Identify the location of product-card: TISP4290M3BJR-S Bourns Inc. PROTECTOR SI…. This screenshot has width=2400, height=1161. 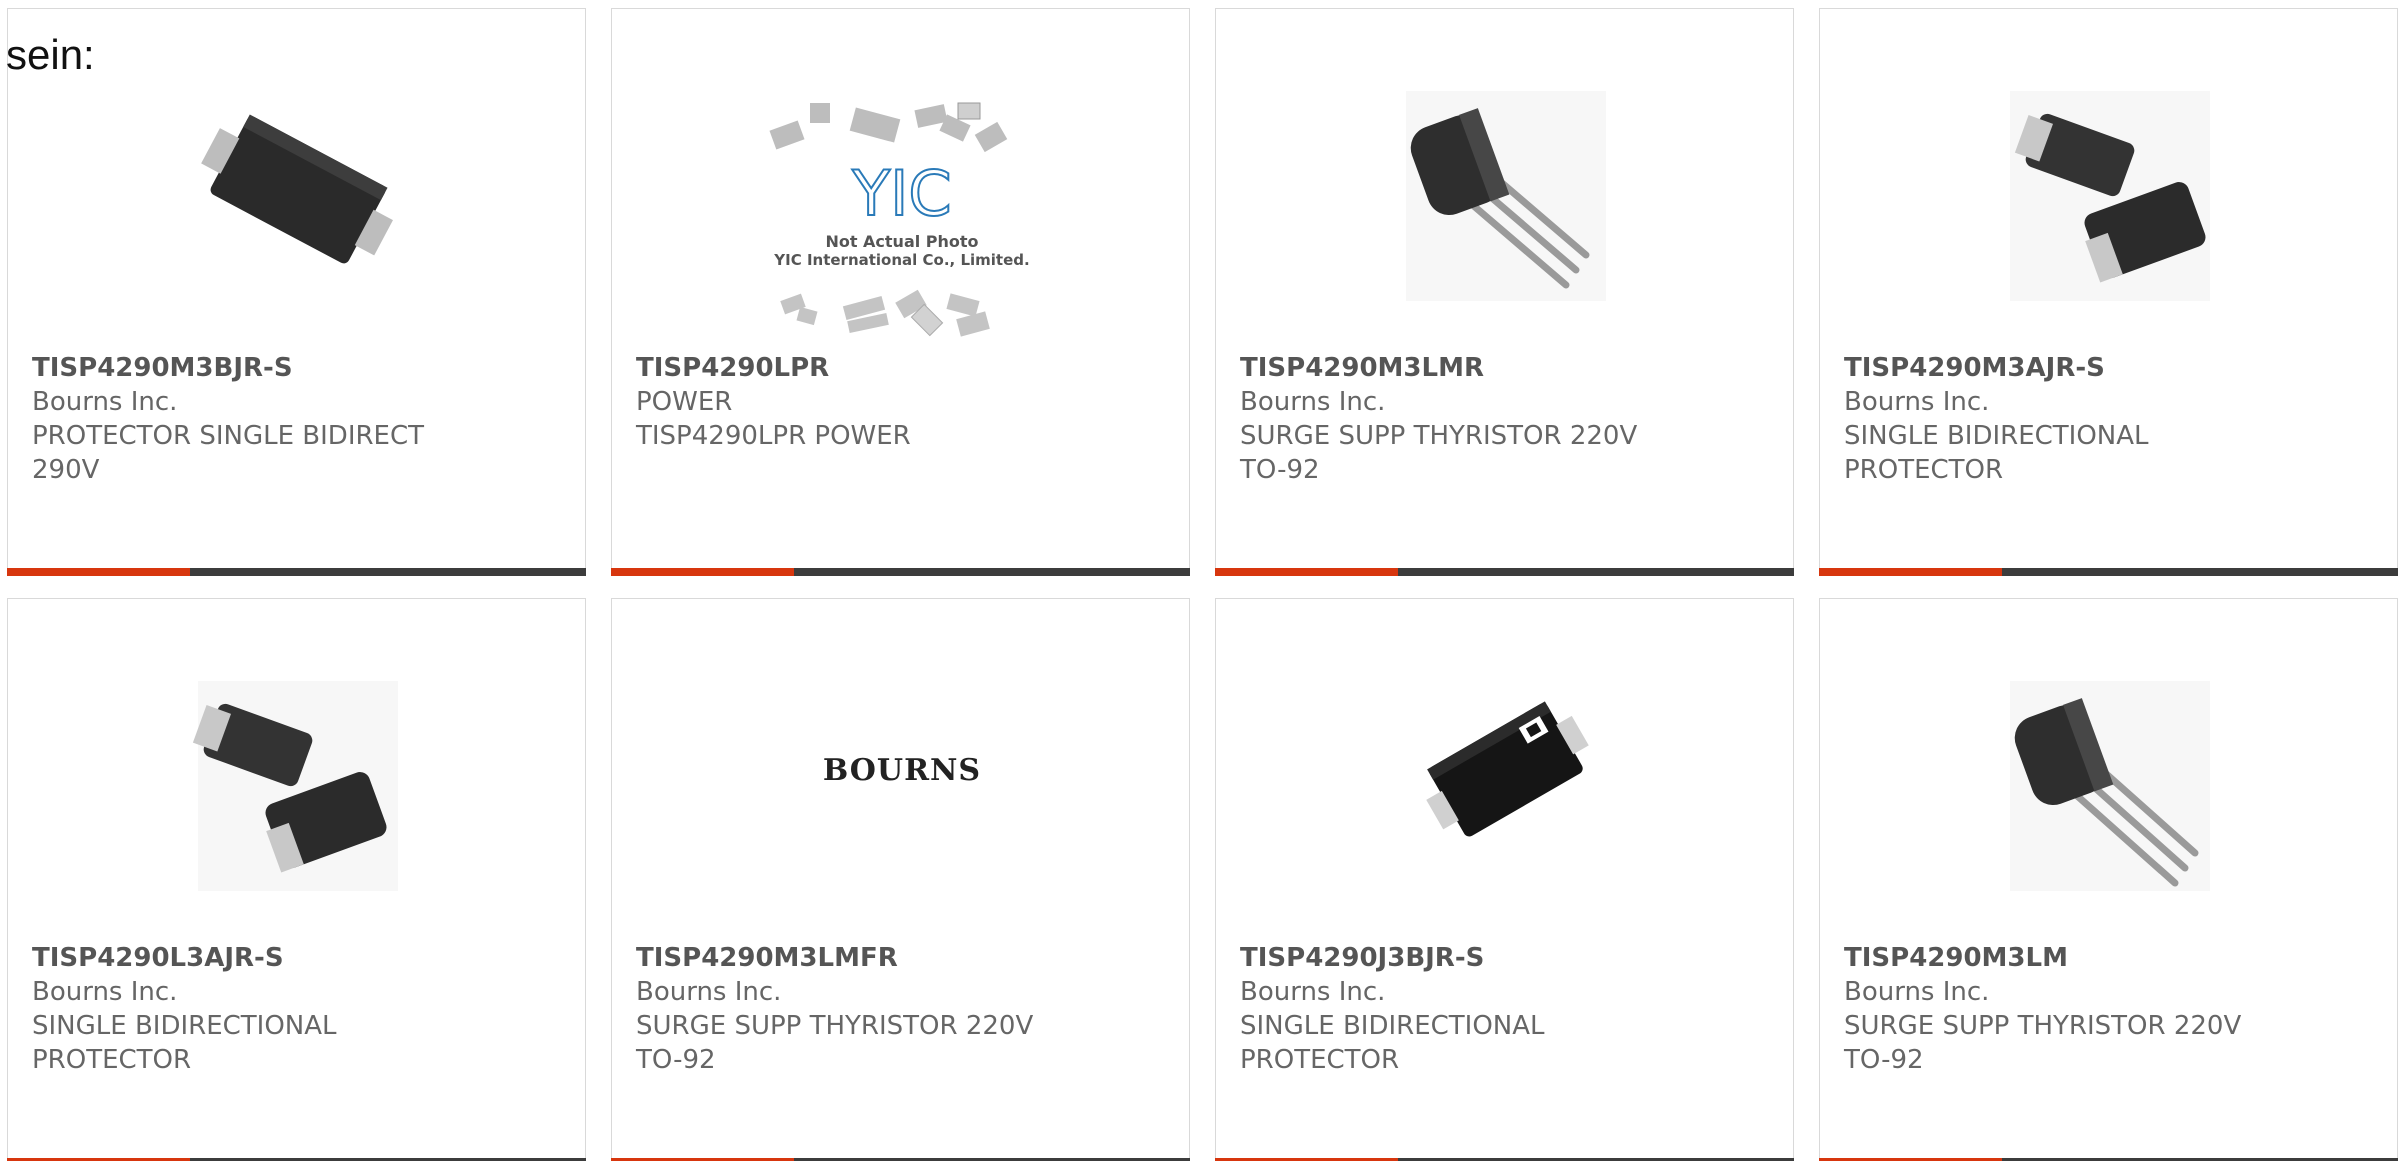
(296, 292).